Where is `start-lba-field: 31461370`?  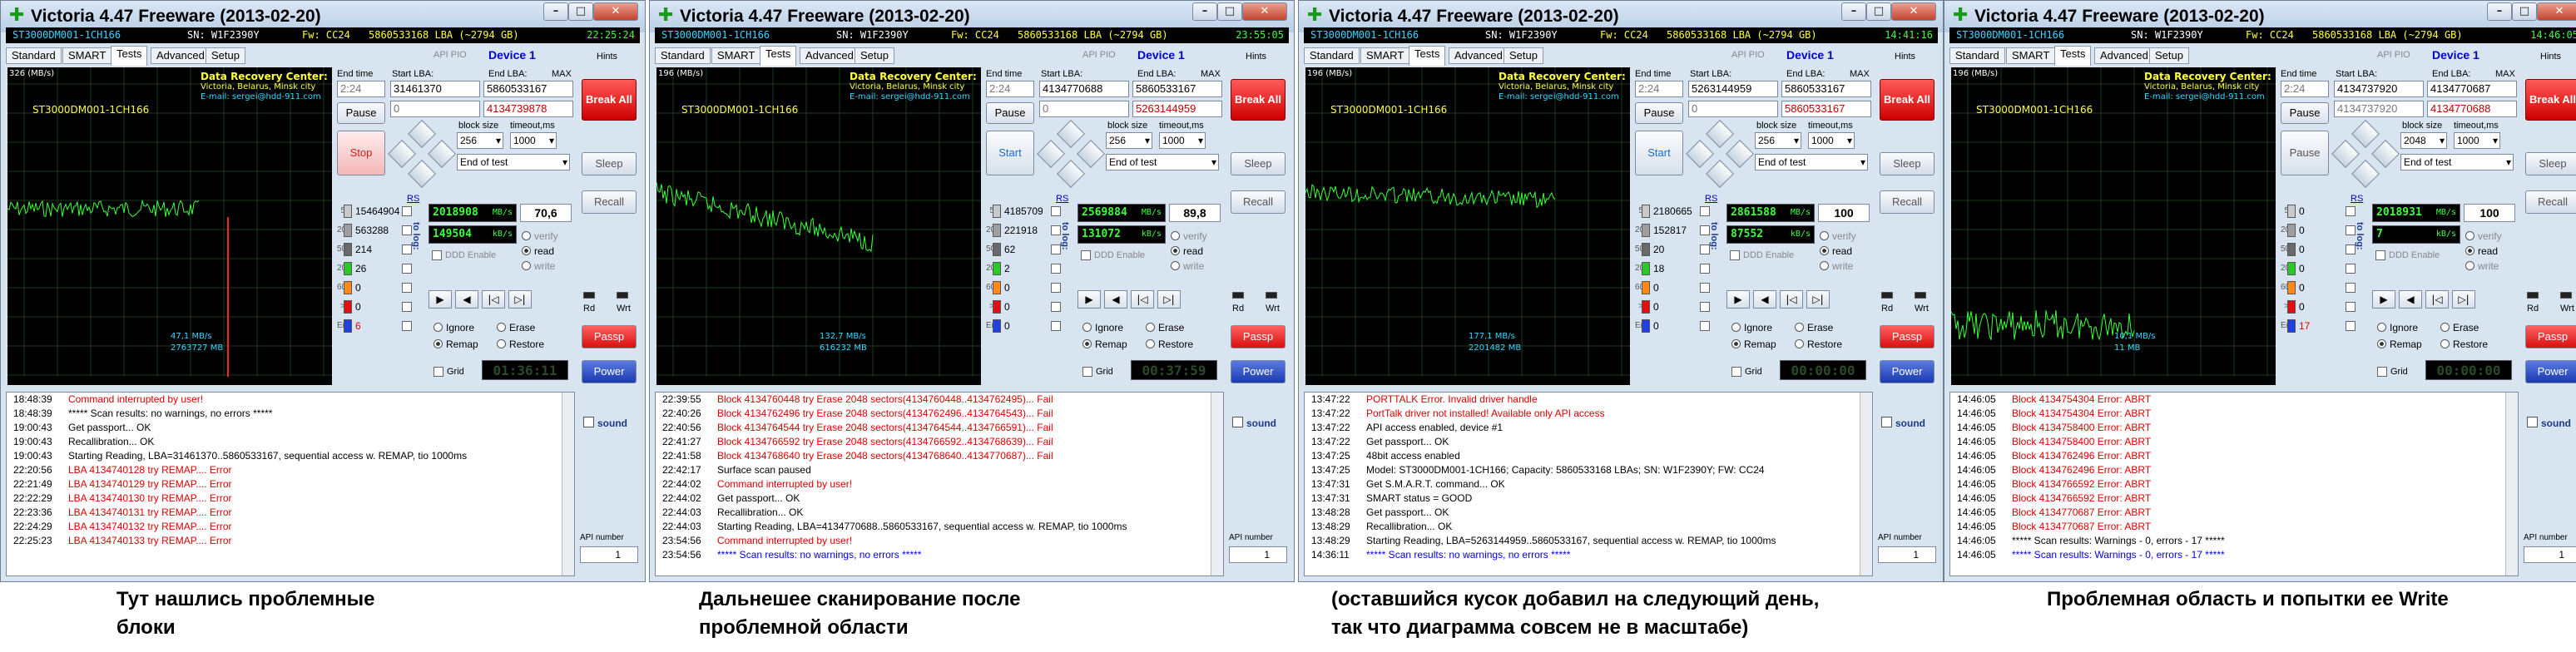
start-lba-field: 31461370 is located at coordinates (435, 89).